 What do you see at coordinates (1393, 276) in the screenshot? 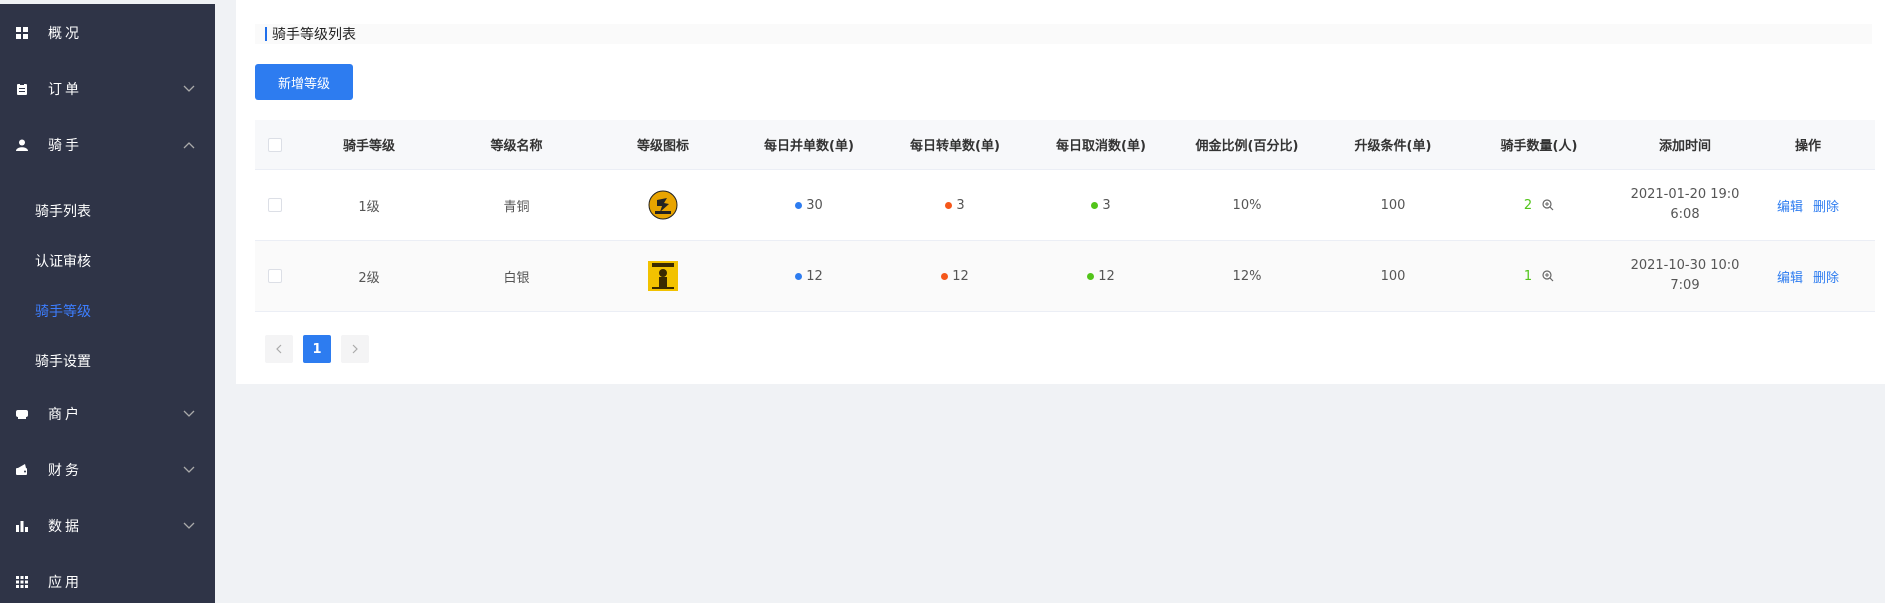
I see `cell-upgrade: 100` at bounding box center [1393, 276].